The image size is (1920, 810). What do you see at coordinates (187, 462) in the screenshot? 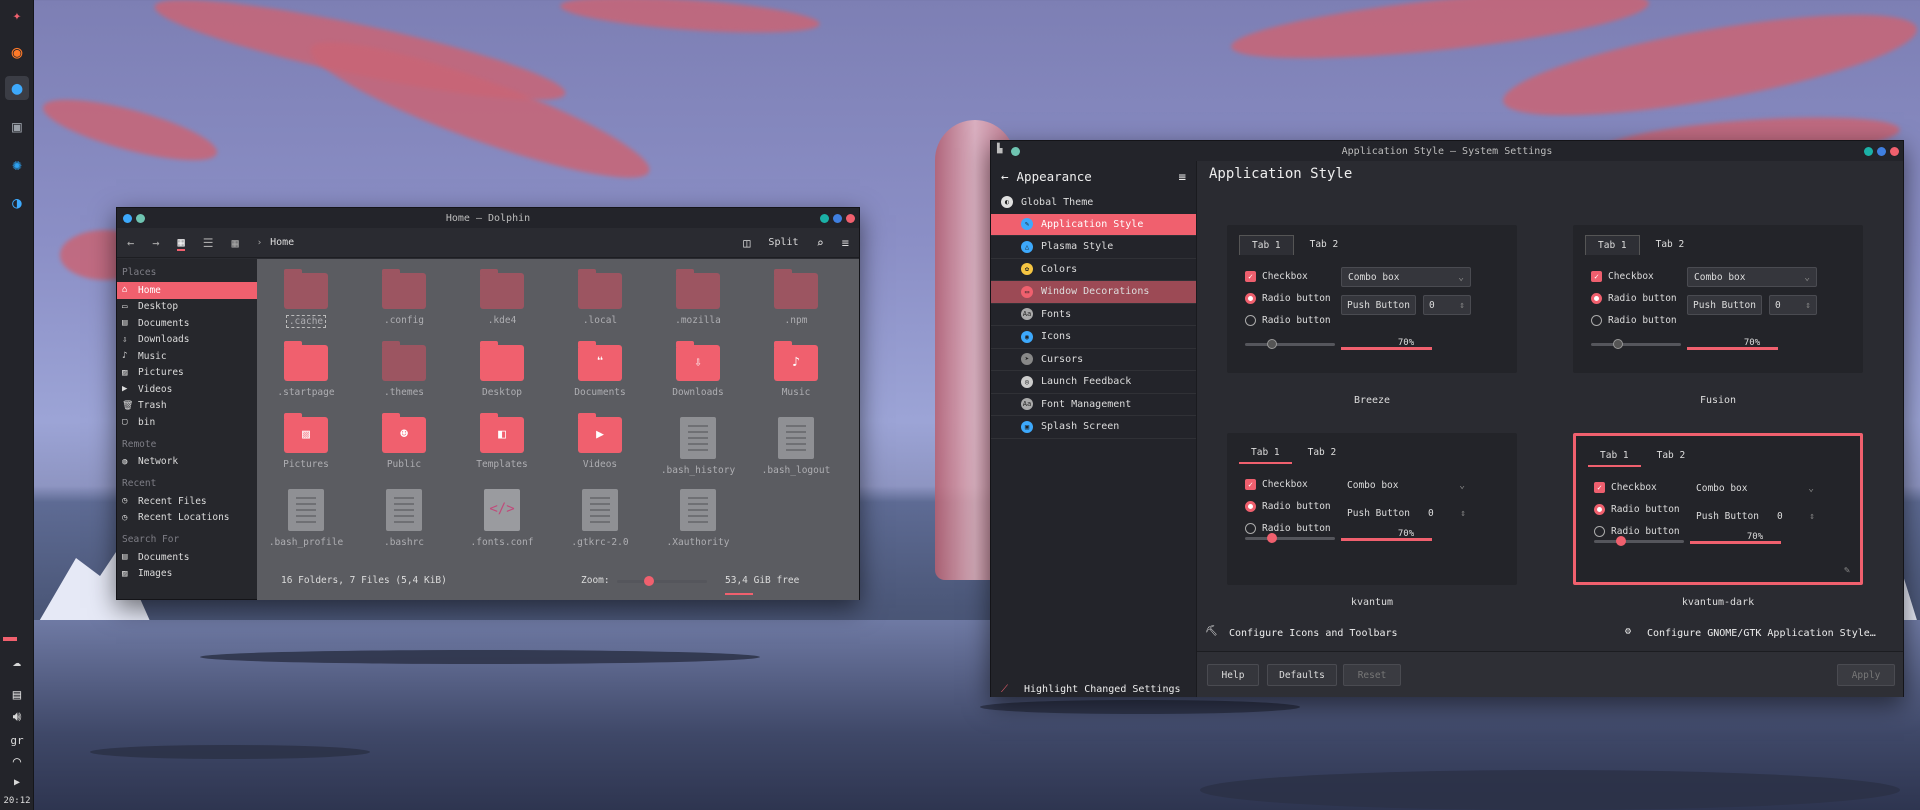
I see `places-item: ◍ Network` at bounding box center [187, 462].